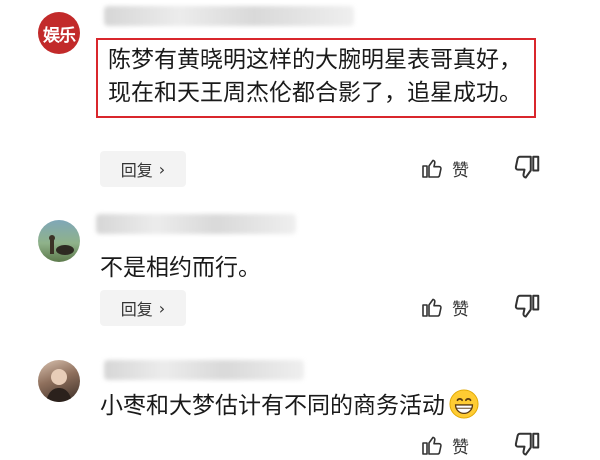 The width and height of the screenshot is (600, 460). What do you see at coordinates (316, 78) in the screenshot?
I see `comment-text-highlighted: 陈梦有黄晓明这样的大腕明星表哥真好，现在和天王周杰伦都合影了，追星成功。` at bounding box center [316, 78].